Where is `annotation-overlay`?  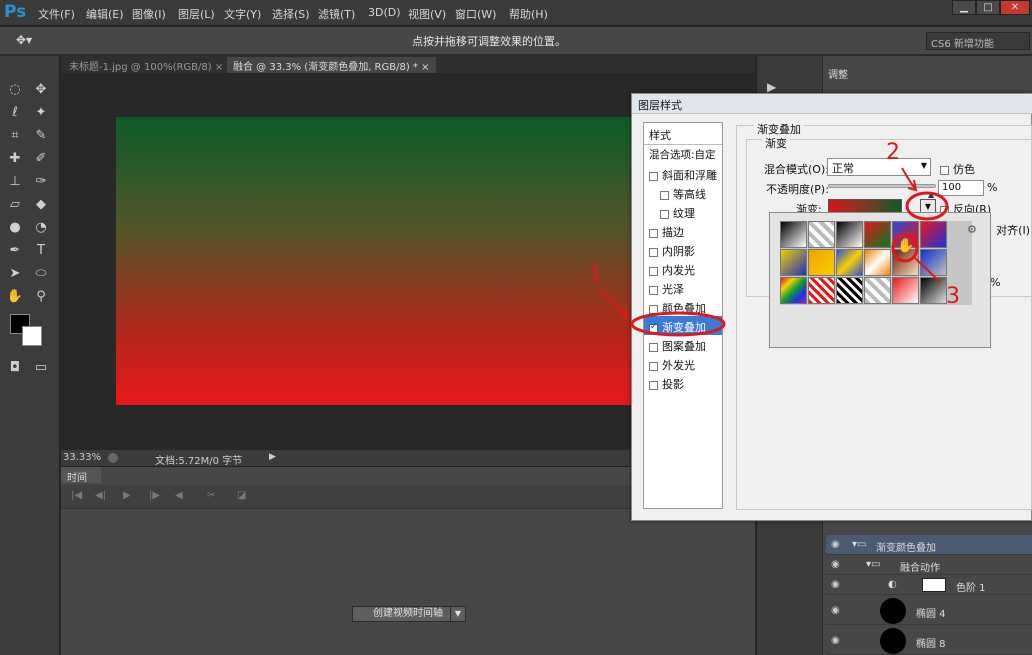
annotation-overlay is located at coordinates (774, 252).